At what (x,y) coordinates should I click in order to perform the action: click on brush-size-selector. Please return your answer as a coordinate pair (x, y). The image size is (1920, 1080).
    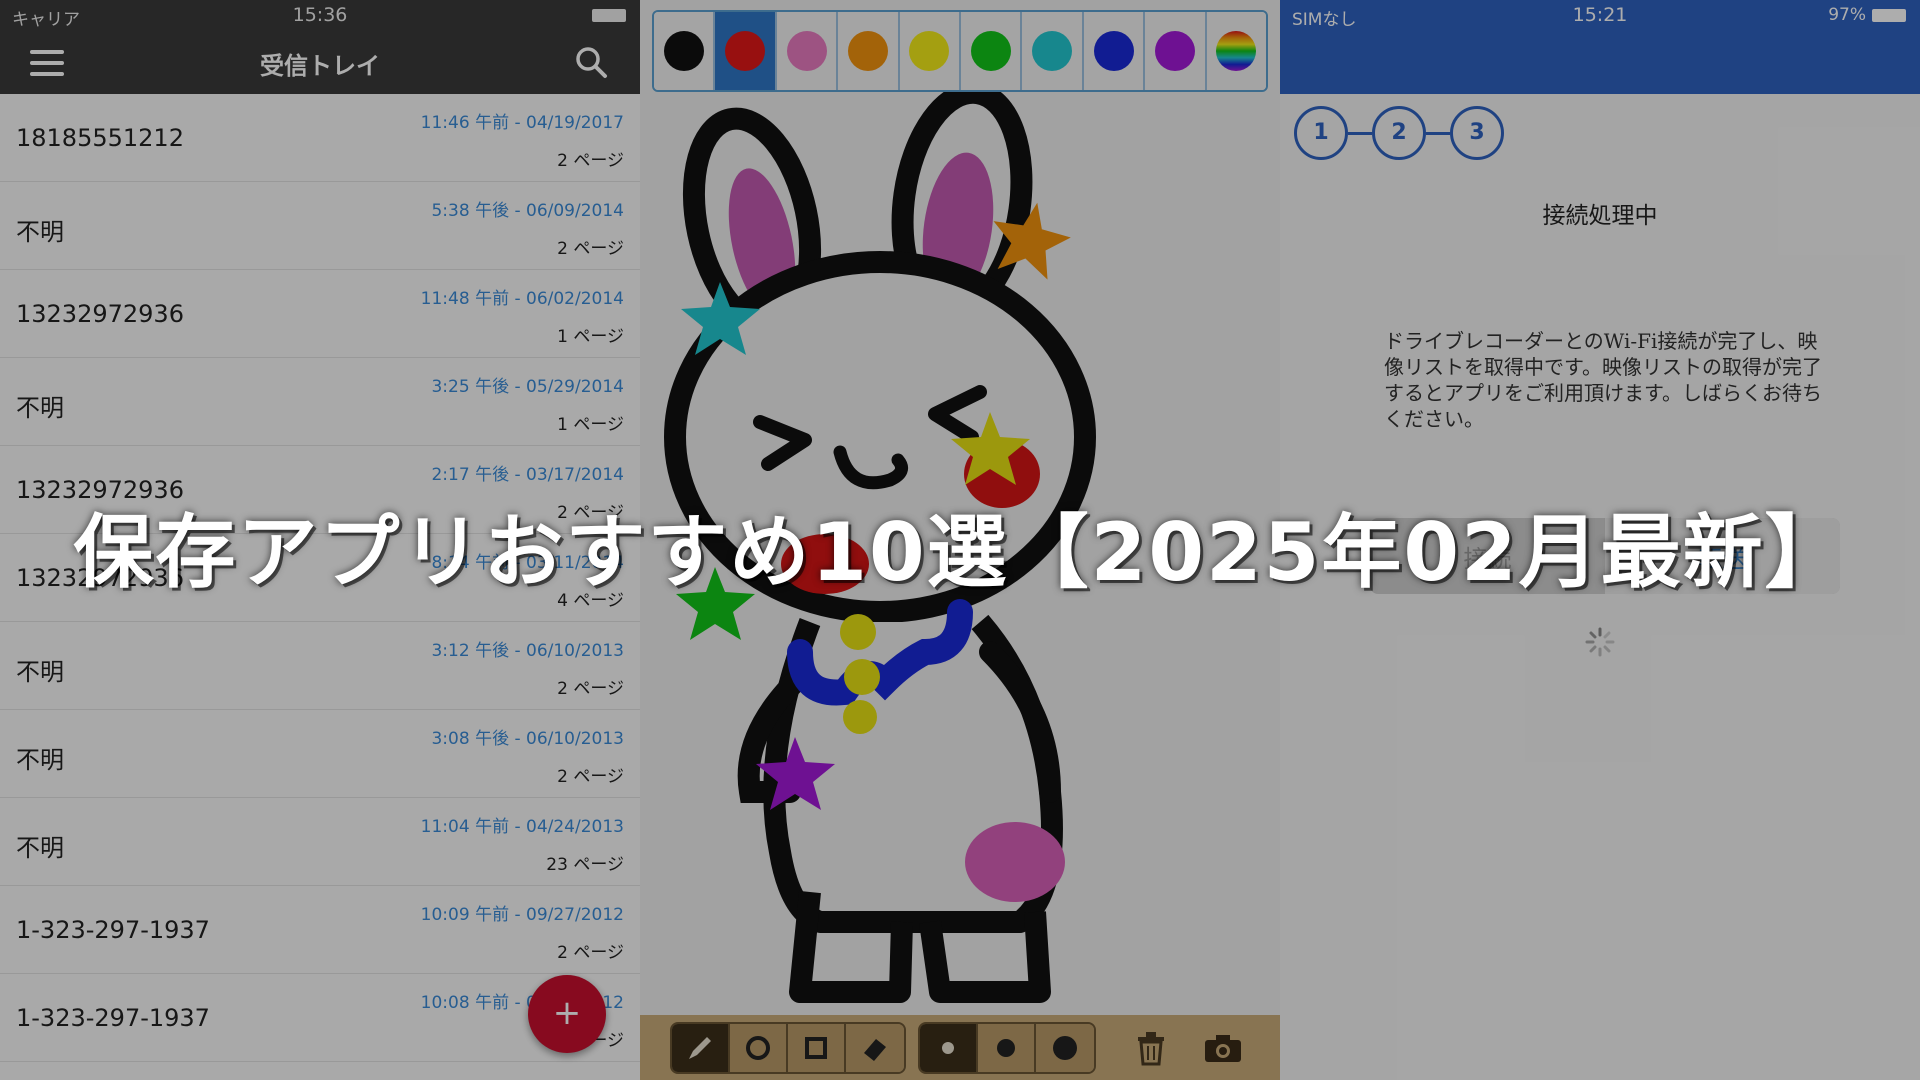
    Looking at the image, I should click on (1007, 1047).